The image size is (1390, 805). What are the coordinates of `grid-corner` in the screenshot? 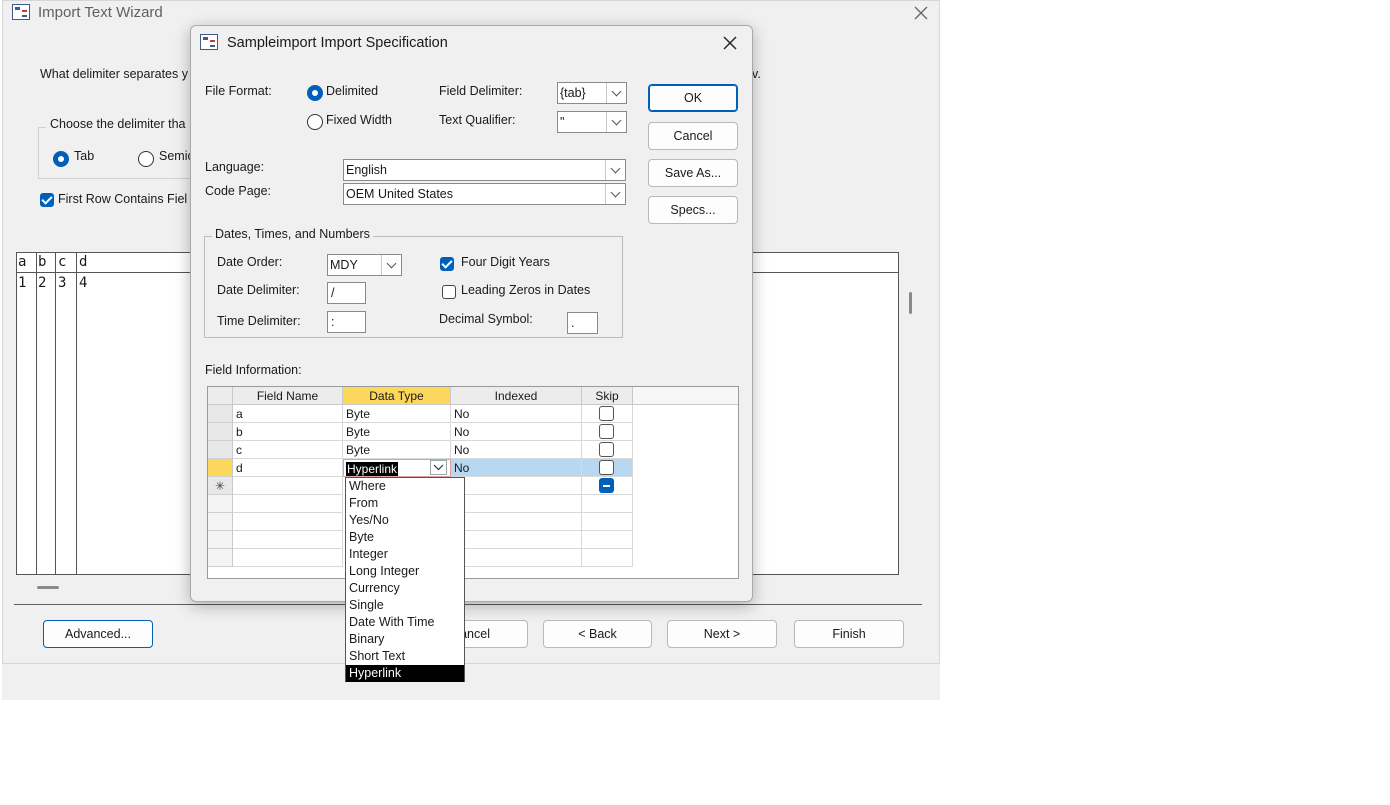 It's located at (220, 396).